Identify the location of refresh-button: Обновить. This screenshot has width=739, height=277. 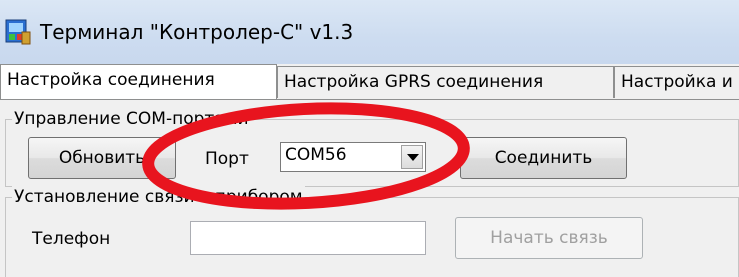
(102, 158).